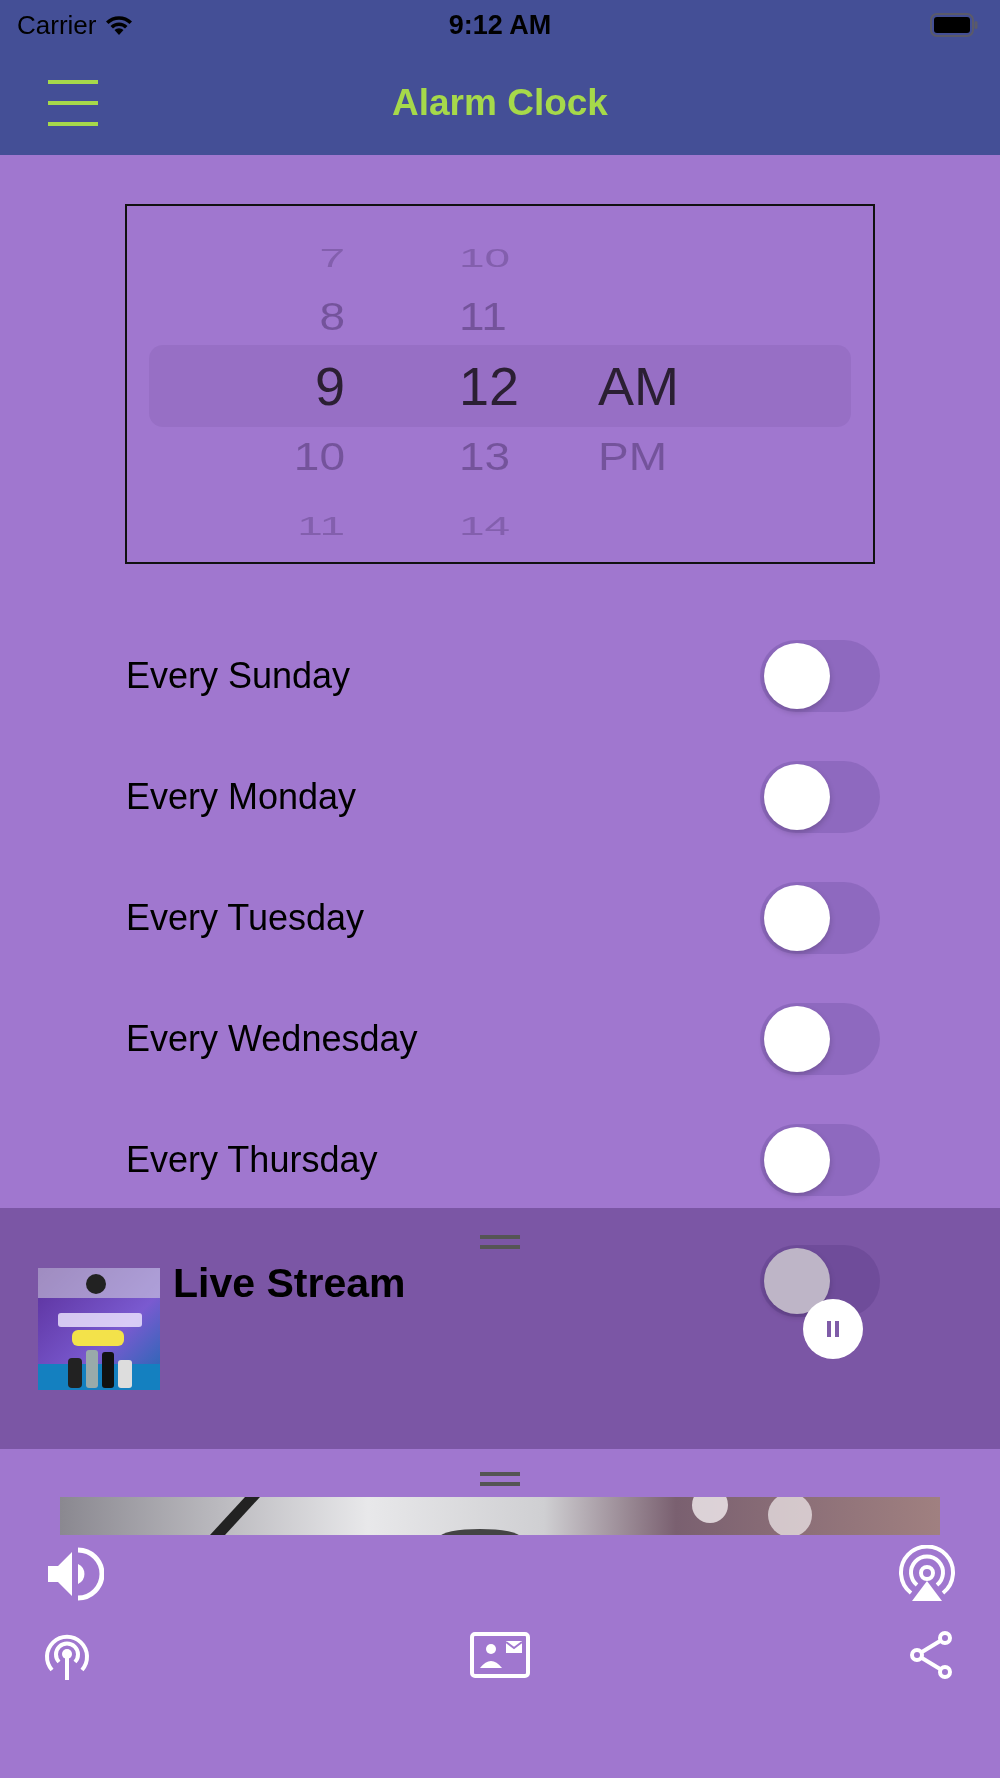 This screenshot has width=1000, height=1778. I want to click on repeat-day-label: Every Wednesday, so click(272, 1038).